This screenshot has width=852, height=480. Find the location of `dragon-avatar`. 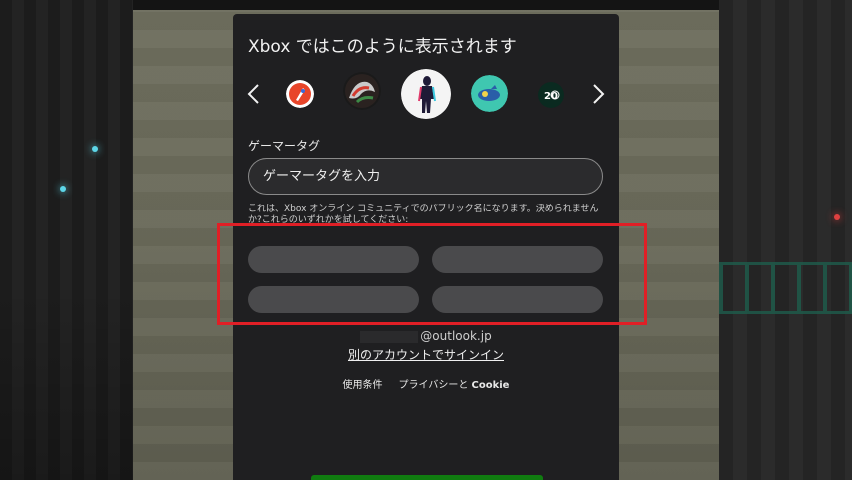

dragon-avatar is located at coordinates (362, 91).